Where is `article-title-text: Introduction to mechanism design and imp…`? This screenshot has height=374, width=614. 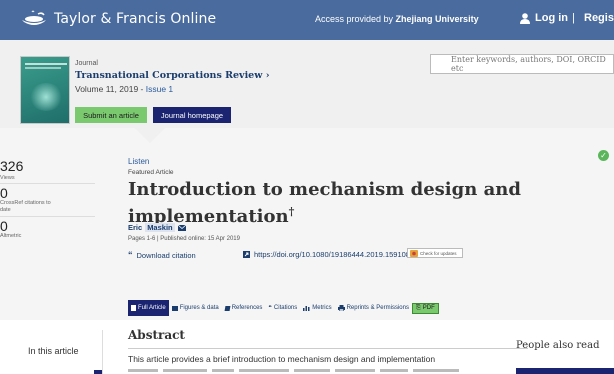
article-title-text: Introduction to mechanism design and imp… is located at coordinates (324, 203).